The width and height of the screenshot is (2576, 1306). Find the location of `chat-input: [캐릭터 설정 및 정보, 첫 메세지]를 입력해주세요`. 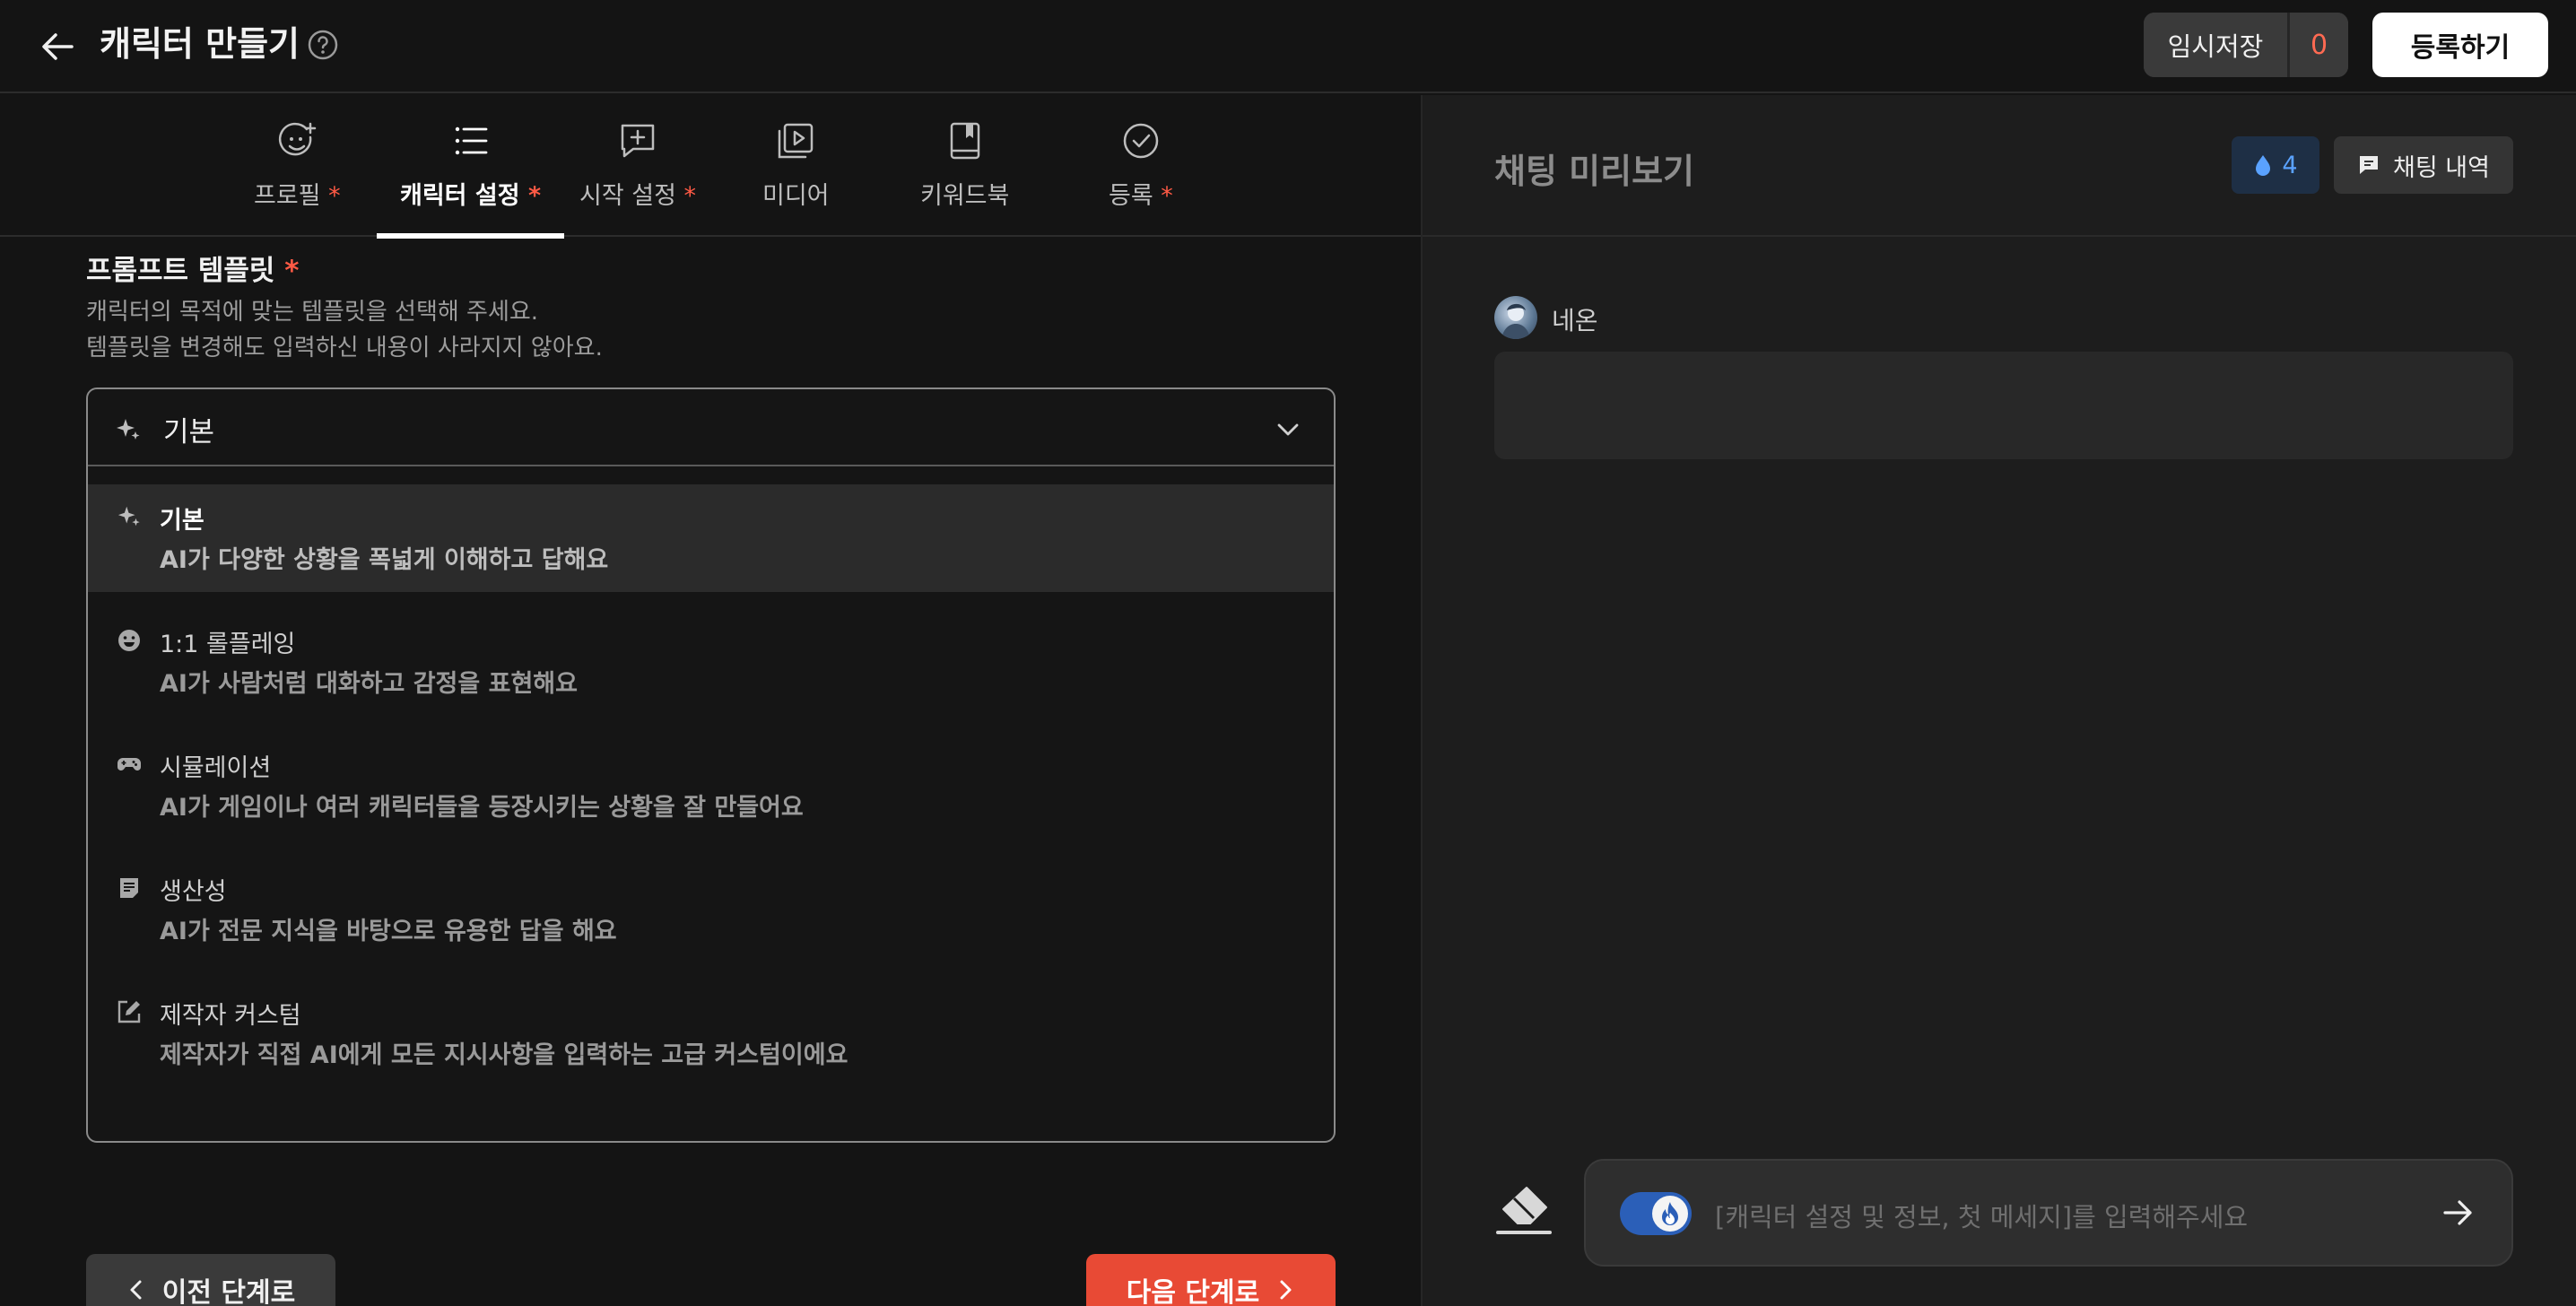

chat-input: [캐릭터 설정 및 정보, 첫 메세지]를 입력해주세요 is located at coordinates (2048, 1213).